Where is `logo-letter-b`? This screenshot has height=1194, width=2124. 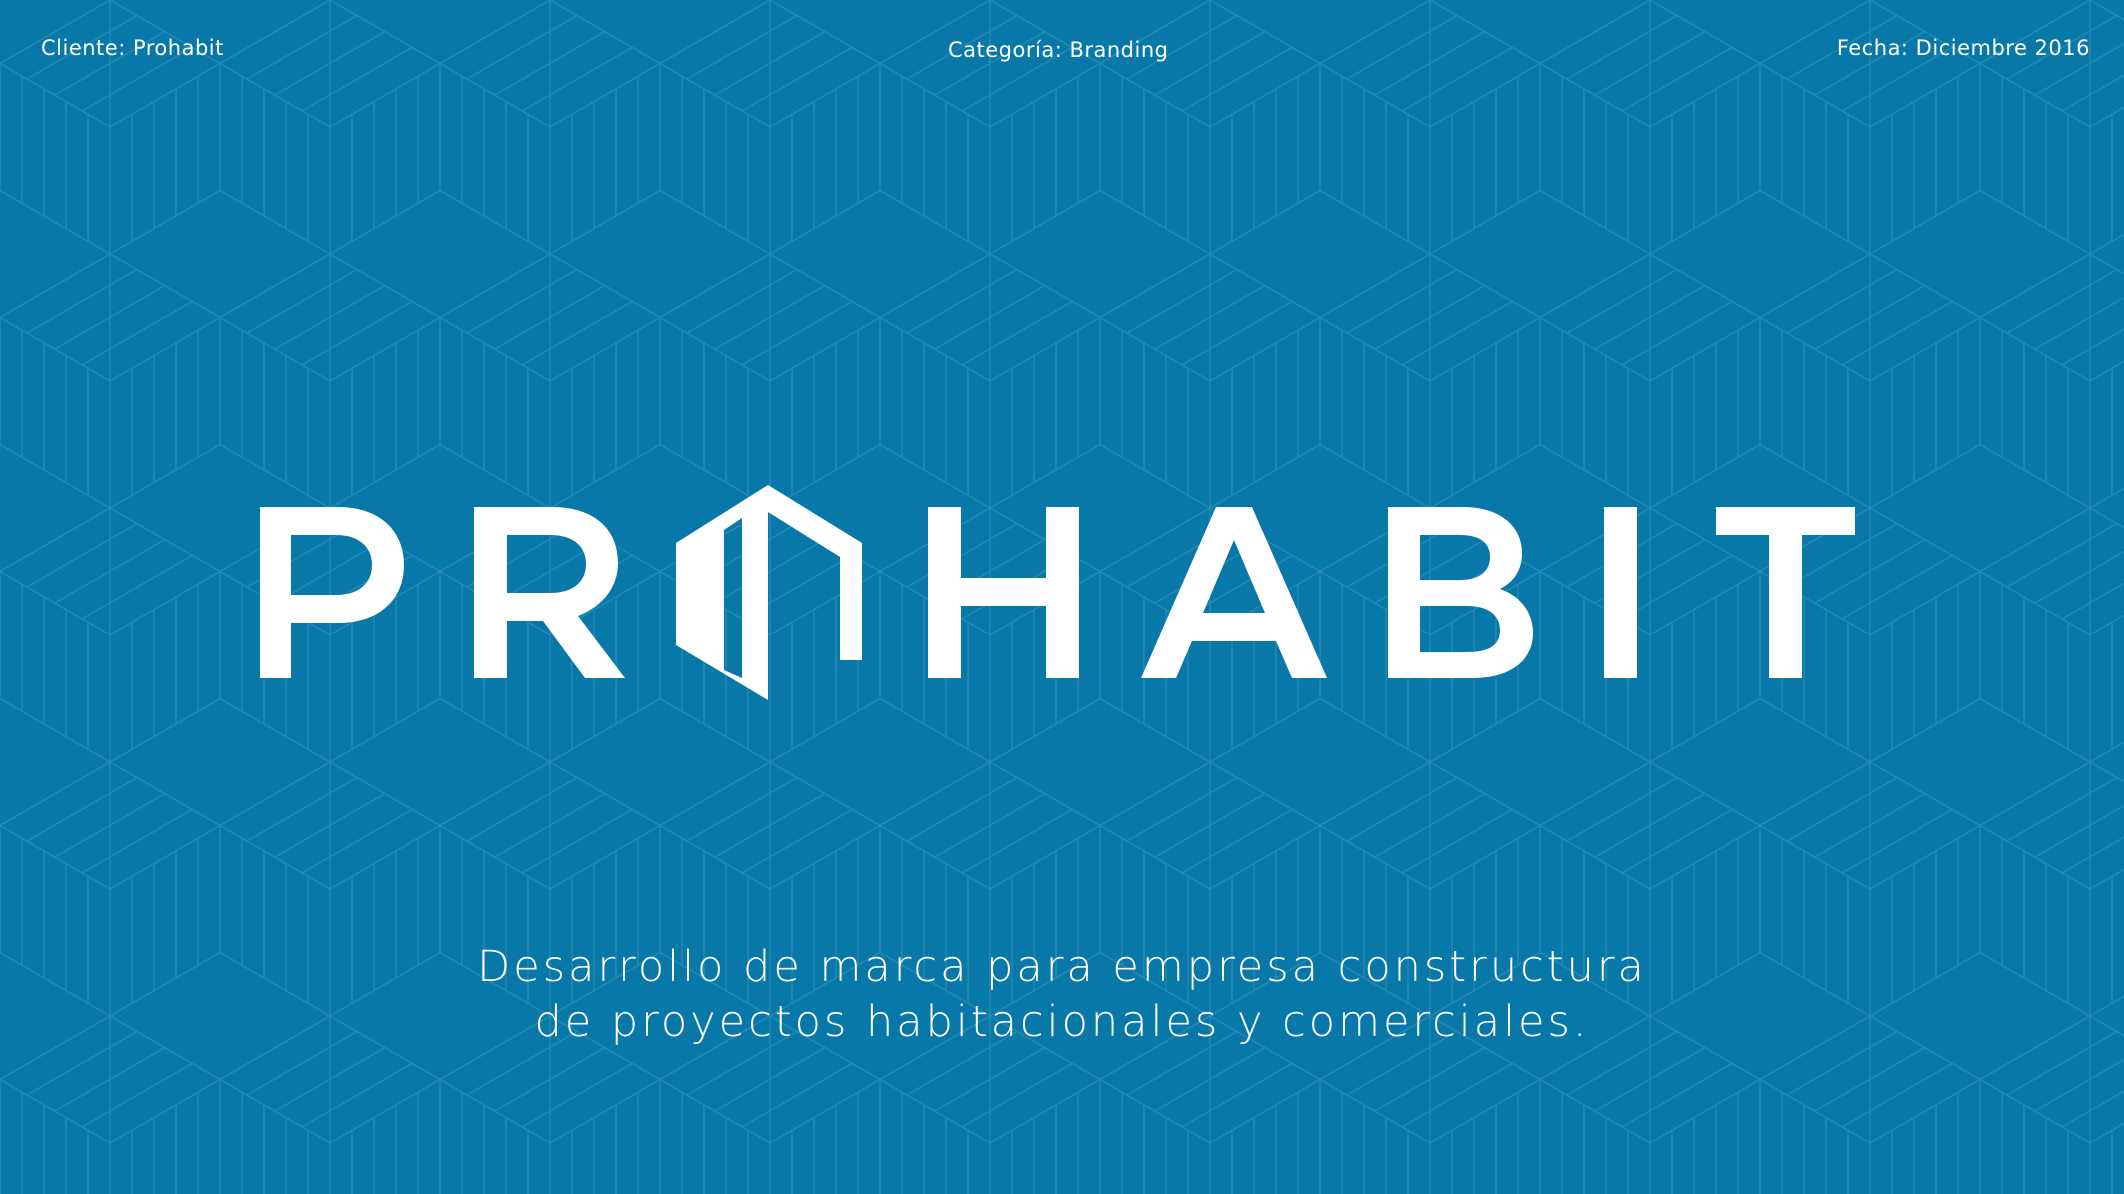
logo-letter-b is located at coordinates (1460, 592).